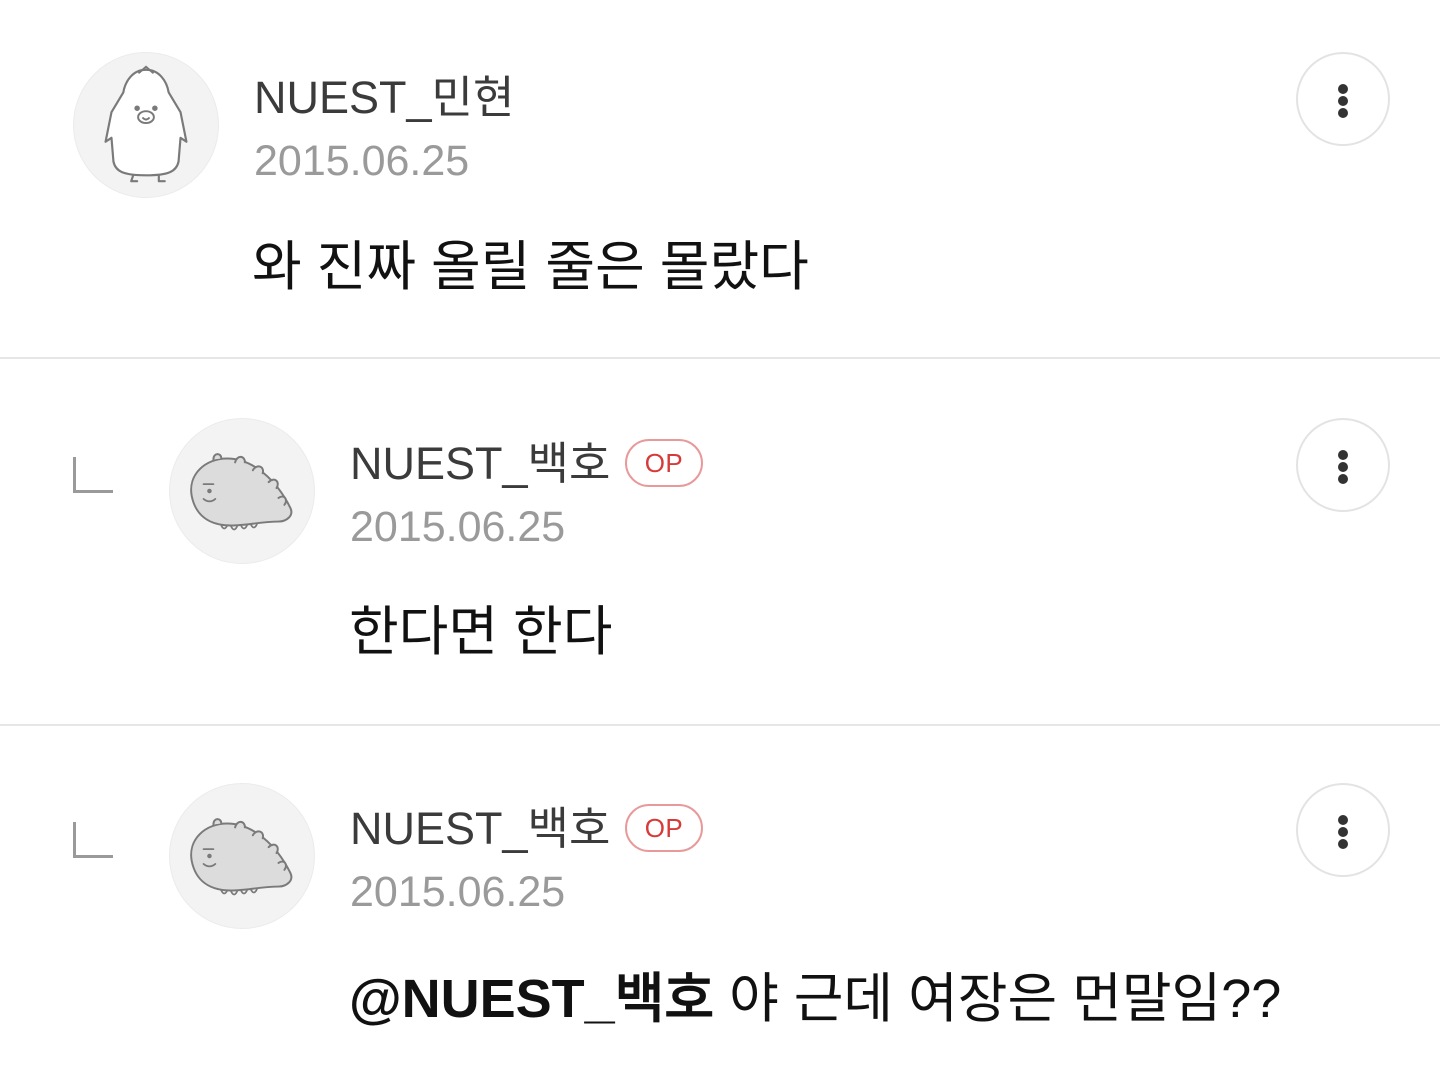 The height and width of the screenshot is (1087, 1440). Describe the element at coordinates (998, 999) in the screenshot. I see `comment-body: 야 근데 여장은 먼말임??` at that location.